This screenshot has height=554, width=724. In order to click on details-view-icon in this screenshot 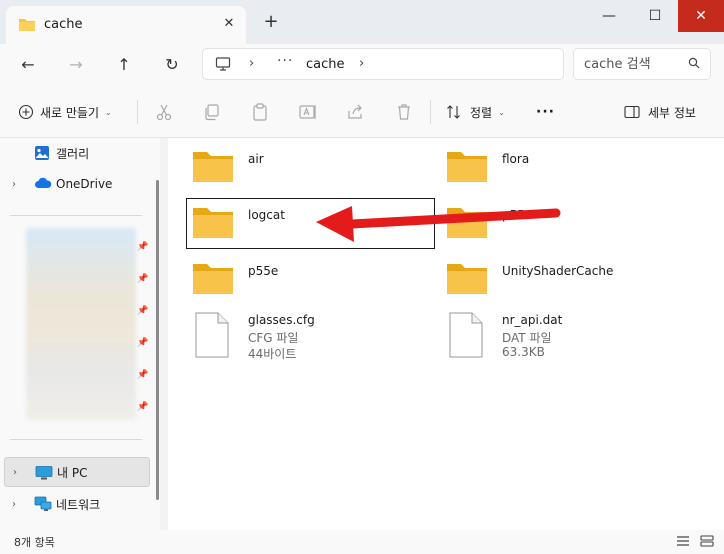, I will do `click(684, 542)`.